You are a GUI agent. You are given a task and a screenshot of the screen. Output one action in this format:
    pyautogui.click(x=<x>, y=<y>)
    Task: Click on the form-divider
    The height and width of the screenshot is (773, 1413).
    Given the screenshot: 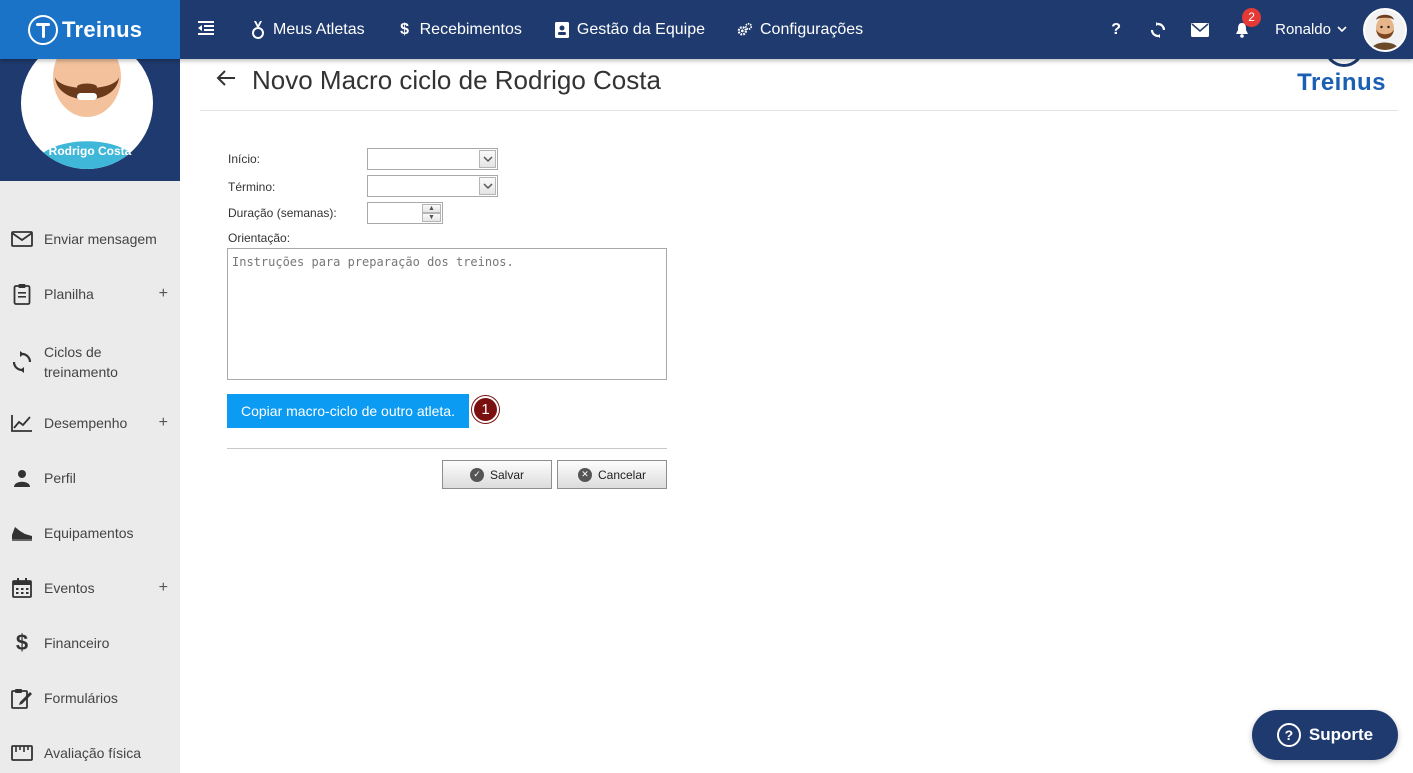 What is the action you would take?
    pyautogui.click(x=447, y=448)
    